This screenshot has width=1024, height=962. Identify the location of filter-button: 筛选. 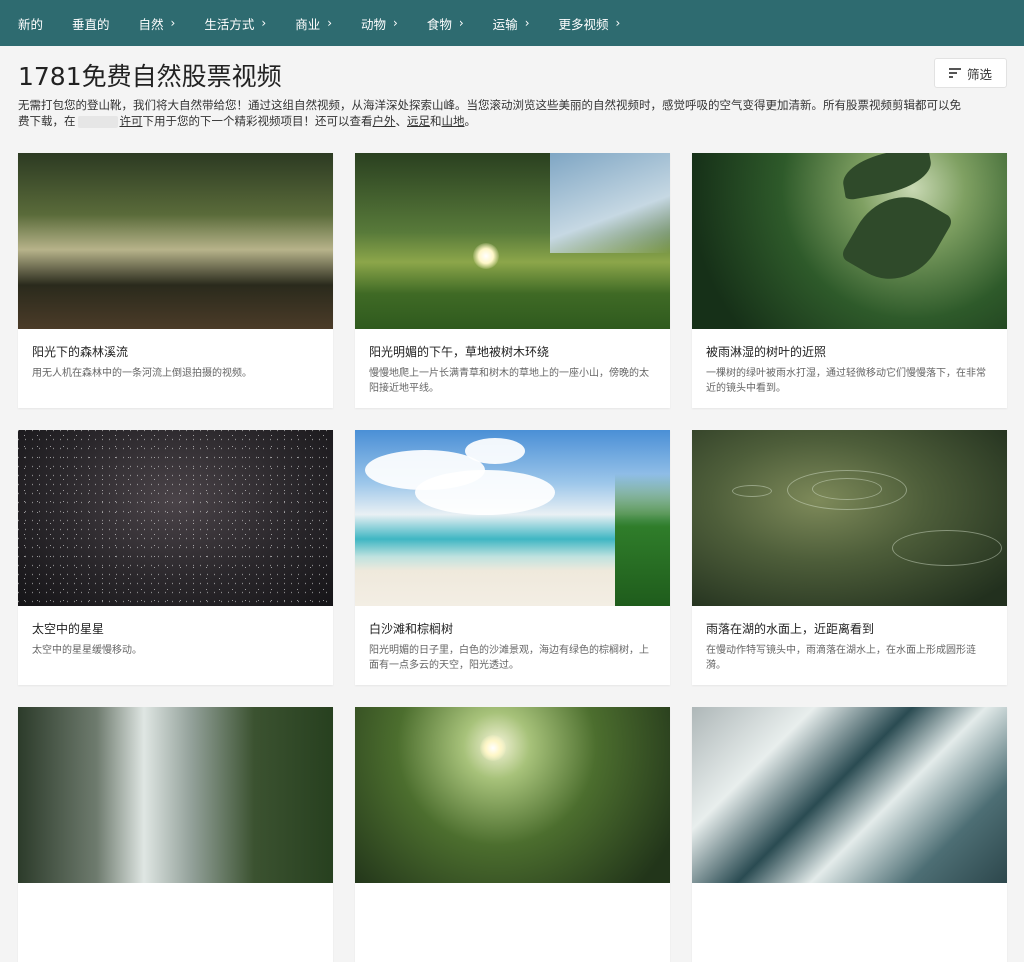
(970, 73).